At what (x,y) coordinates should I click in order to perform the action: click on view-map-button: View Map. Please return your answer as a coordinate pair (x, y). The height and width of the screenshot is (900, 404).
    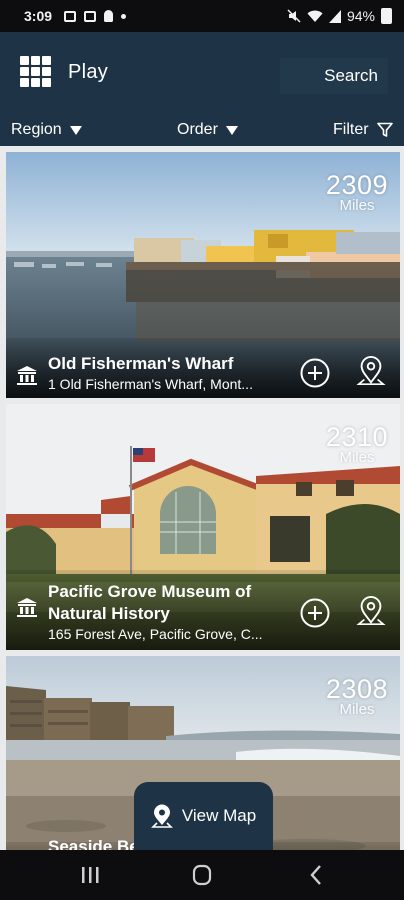
    Looking at the image, I should click on (203, 816).